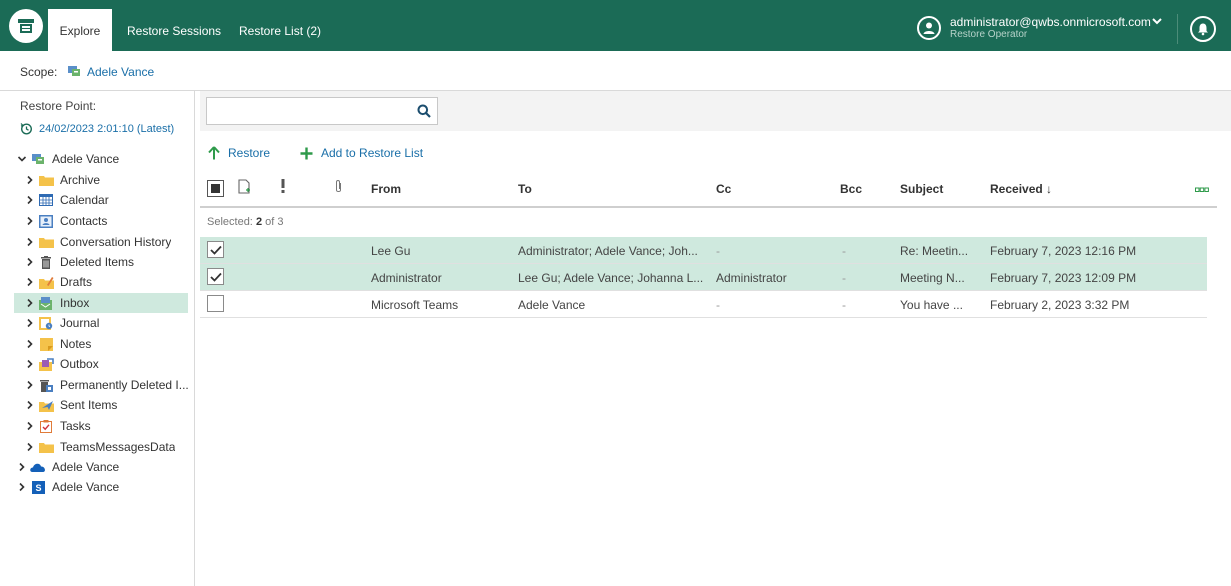  What do you see at coordinates (307, 111) in the screenshot?
I see `search-input` at bounding box center [307, 111].